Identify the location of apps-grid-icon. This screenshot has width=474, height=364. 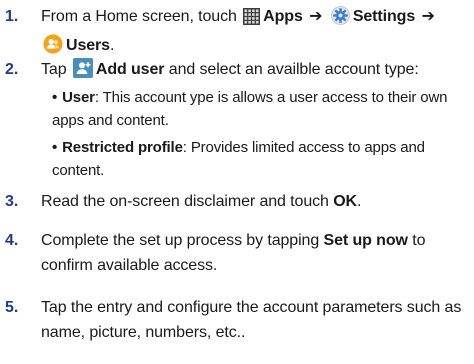
(252, 20).